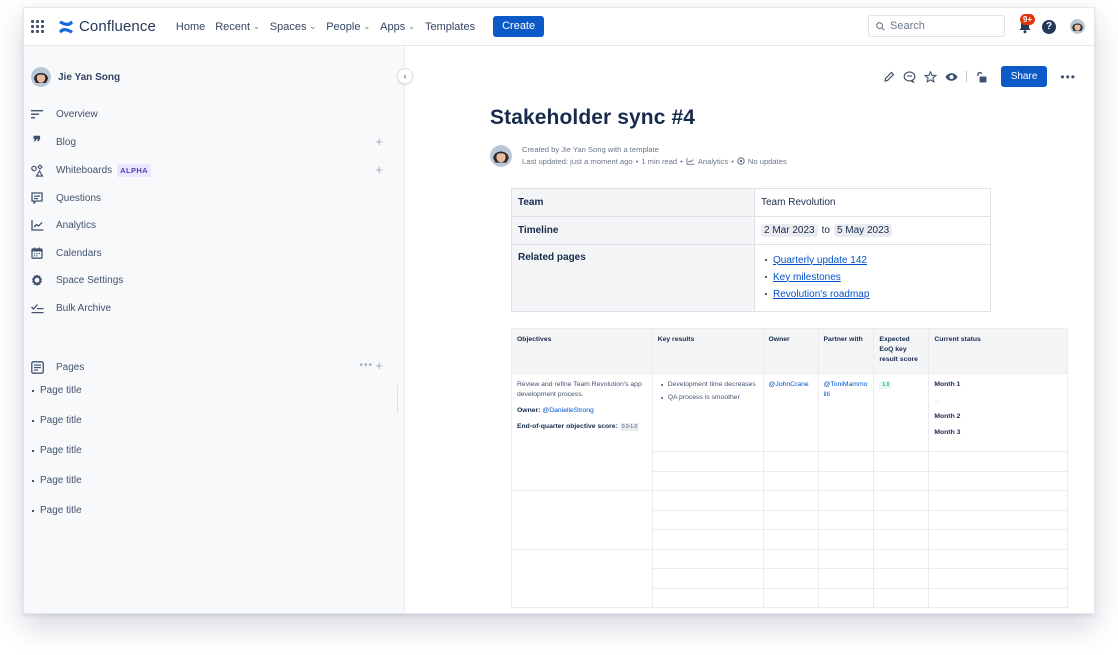  What do you see at coordinates (762, 161) in the screenshot?
I see `updates-link: No updates` at bounding box center [762, 161].